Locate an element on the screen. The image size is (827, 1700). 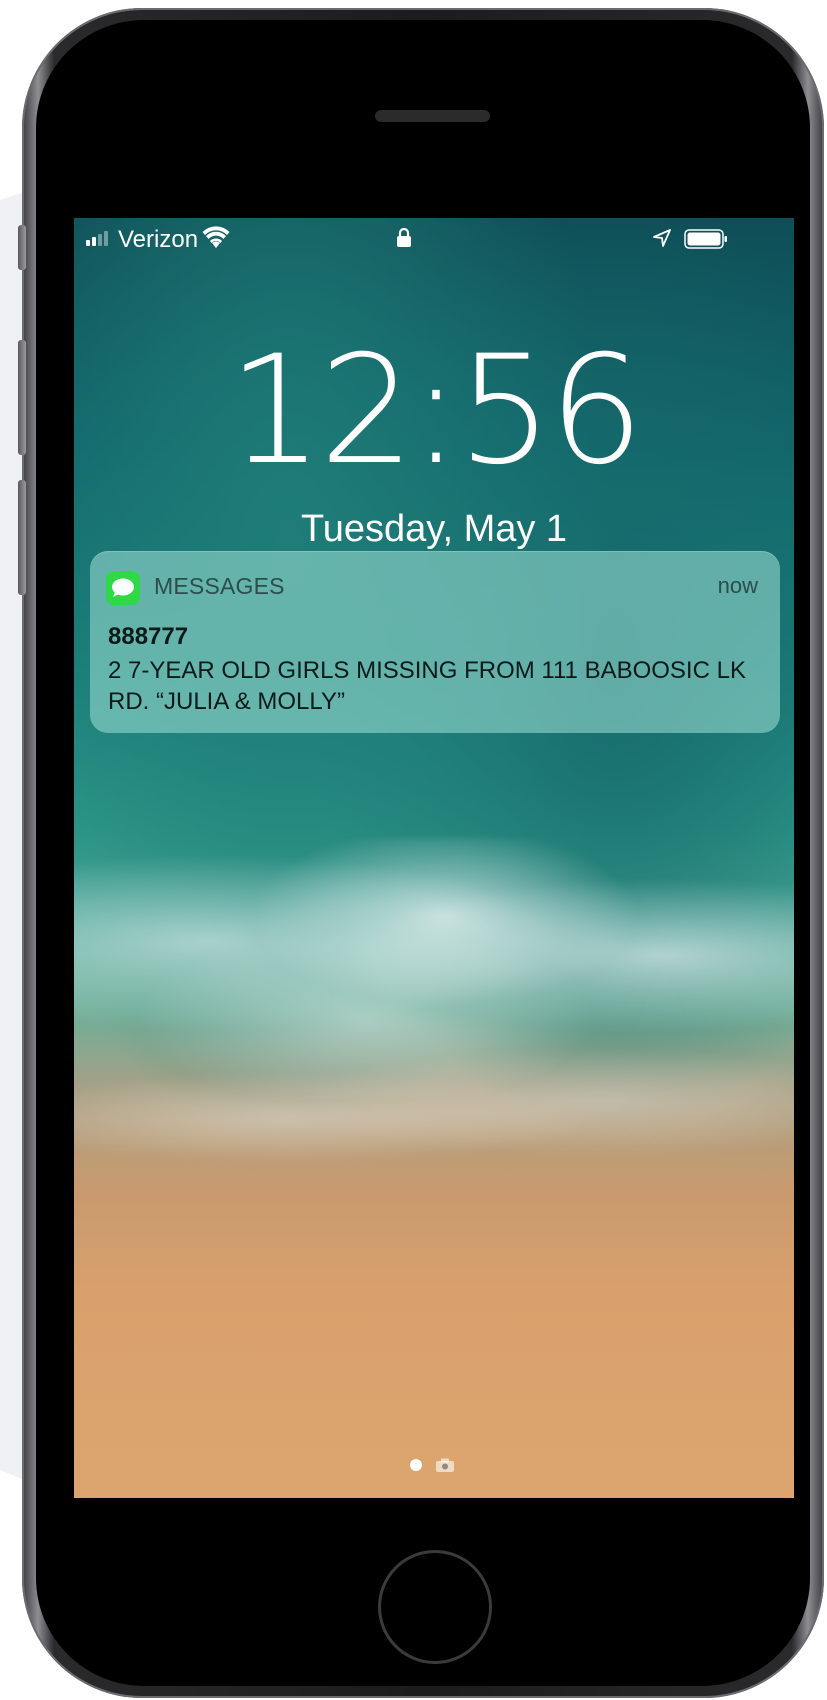
camera-icon is located at coordinates (445, 1465).